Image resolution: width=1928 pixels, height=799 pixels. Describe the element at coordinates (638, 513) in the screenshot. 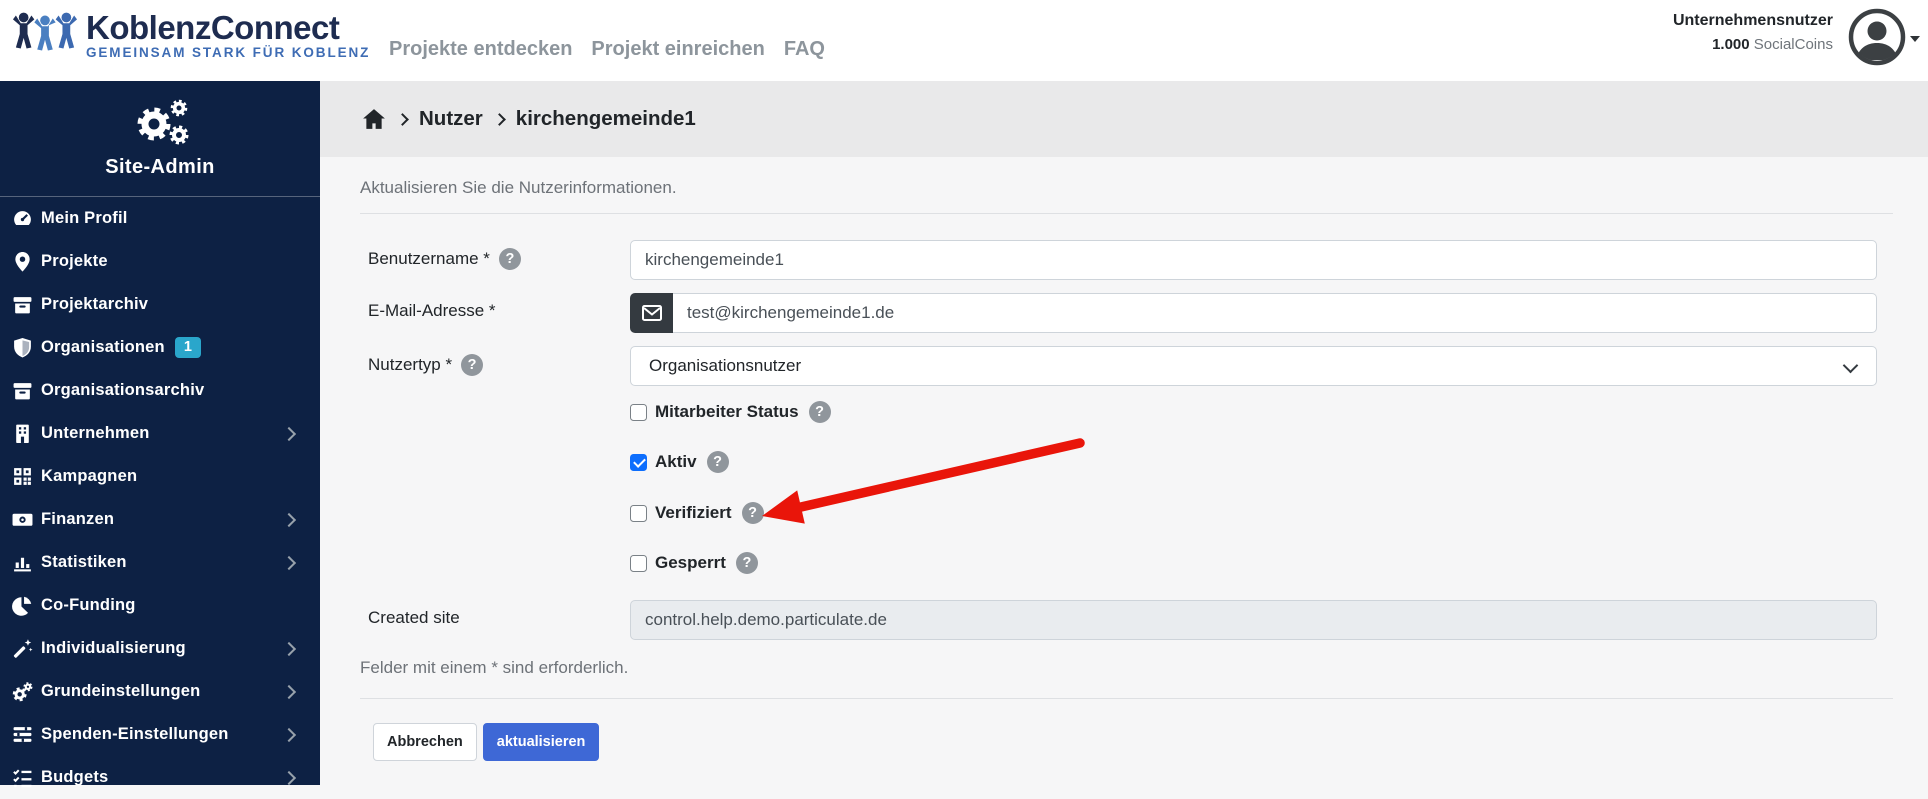

I see `verifiziert-checkbox` at that location.